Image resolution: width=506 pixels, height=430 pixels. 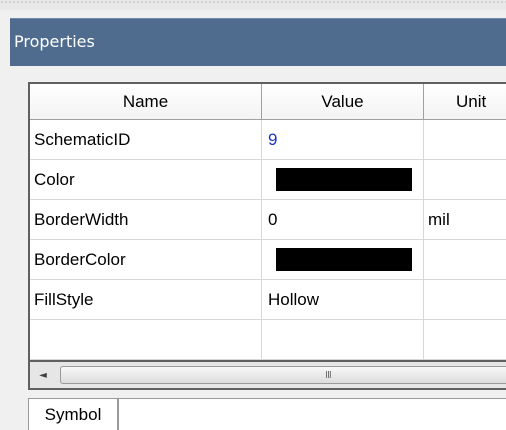 I want to click on horizontal-scrollbar: ◄ III, so click(x=267, y=376).